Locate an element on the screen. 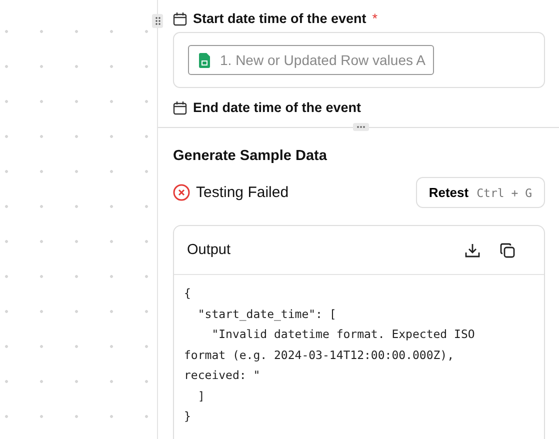  status-text: Testing Failed is located at coordinates (242, 192).